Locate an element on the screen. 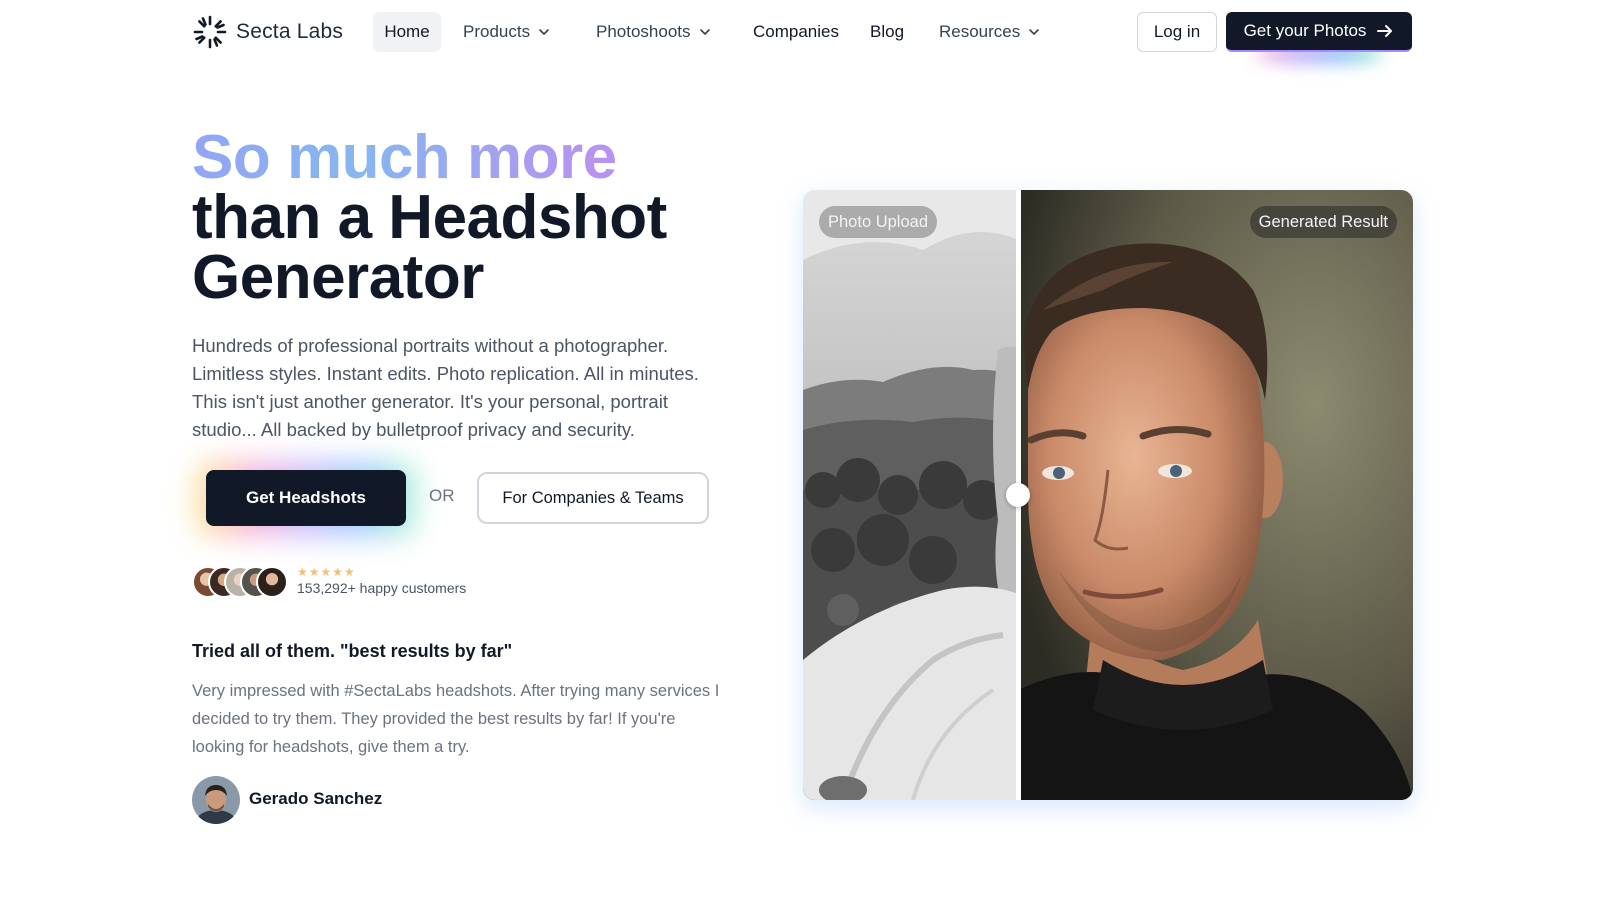 This screenshot has width=1600, height=900. get-photos-button-wrap: Get your Photos is located at coordinates (1319, 37).